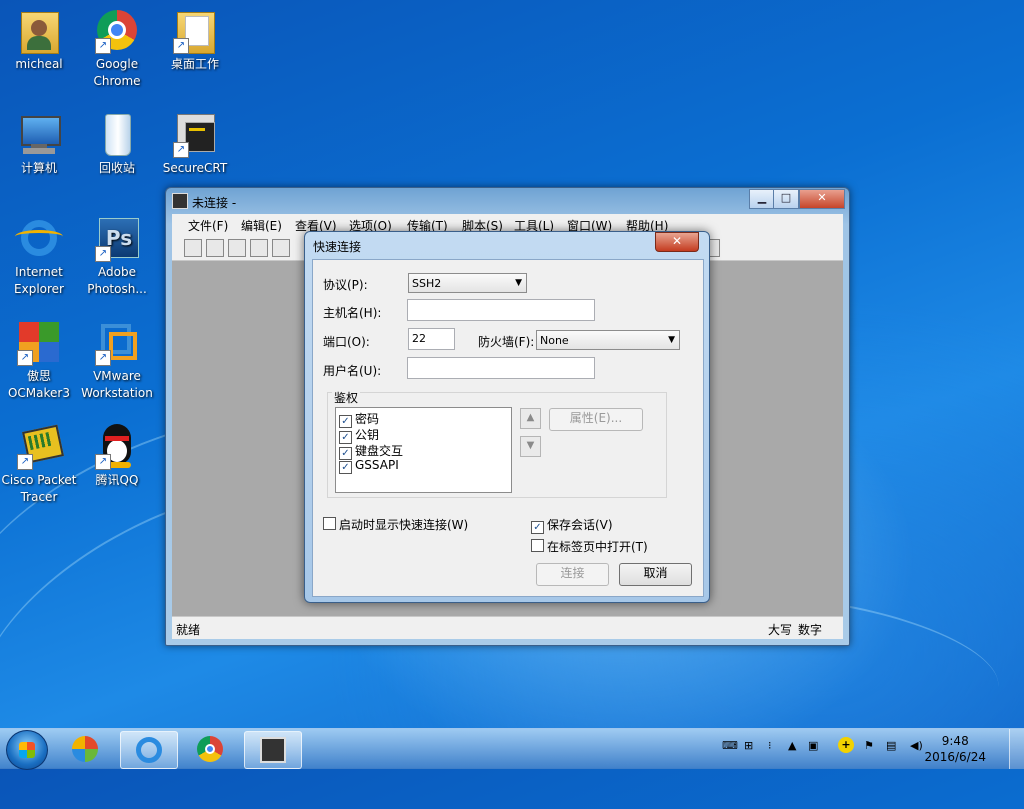  Describe the element at coordinates (891, 745) in the screenshot. I see `power-icon: ▤` at that location.